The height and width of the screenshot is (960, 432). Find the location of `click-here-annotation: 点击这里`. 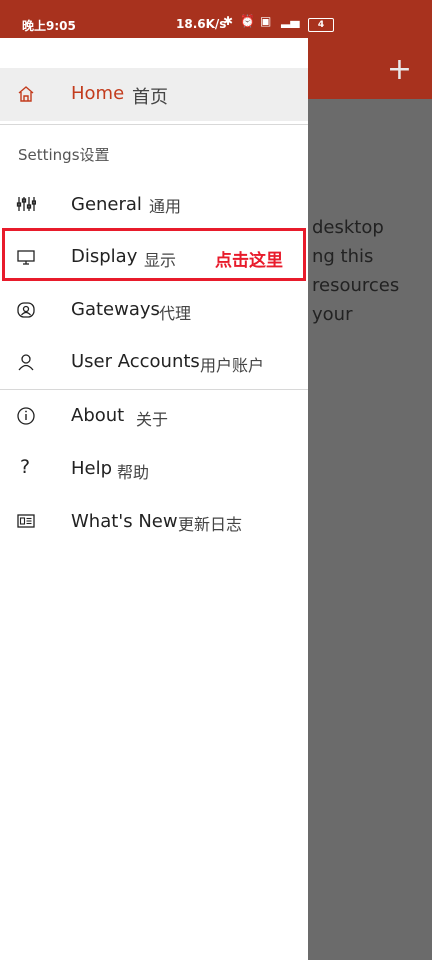

click-here-annotation: 点击这里 is located at coordinates (249, 261).